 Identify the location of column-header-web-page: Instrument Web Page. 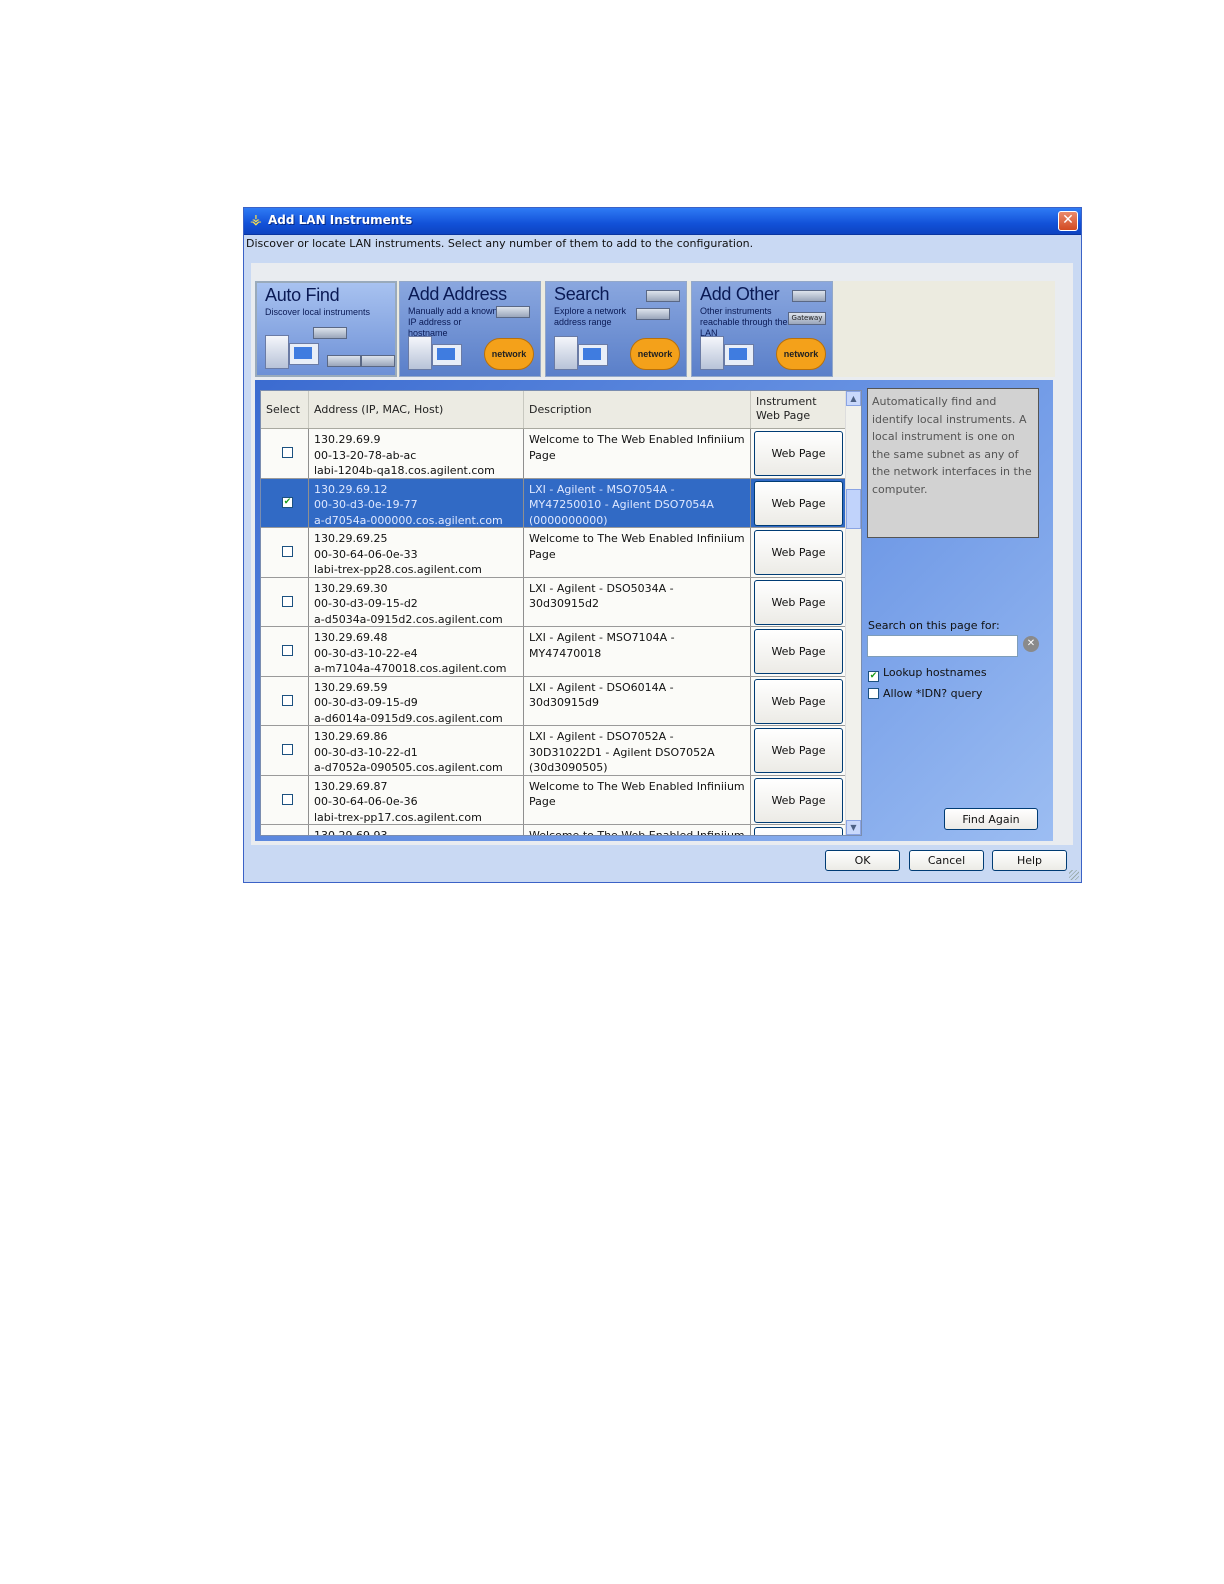
(799, 409).